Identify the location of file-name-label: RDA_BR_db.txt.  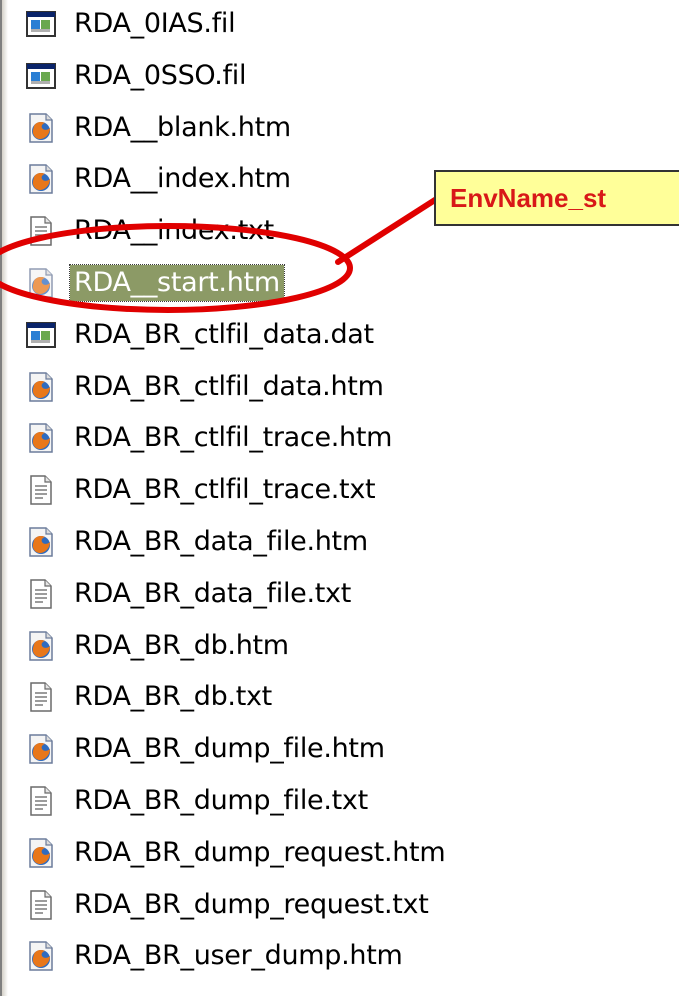
(173, 697).